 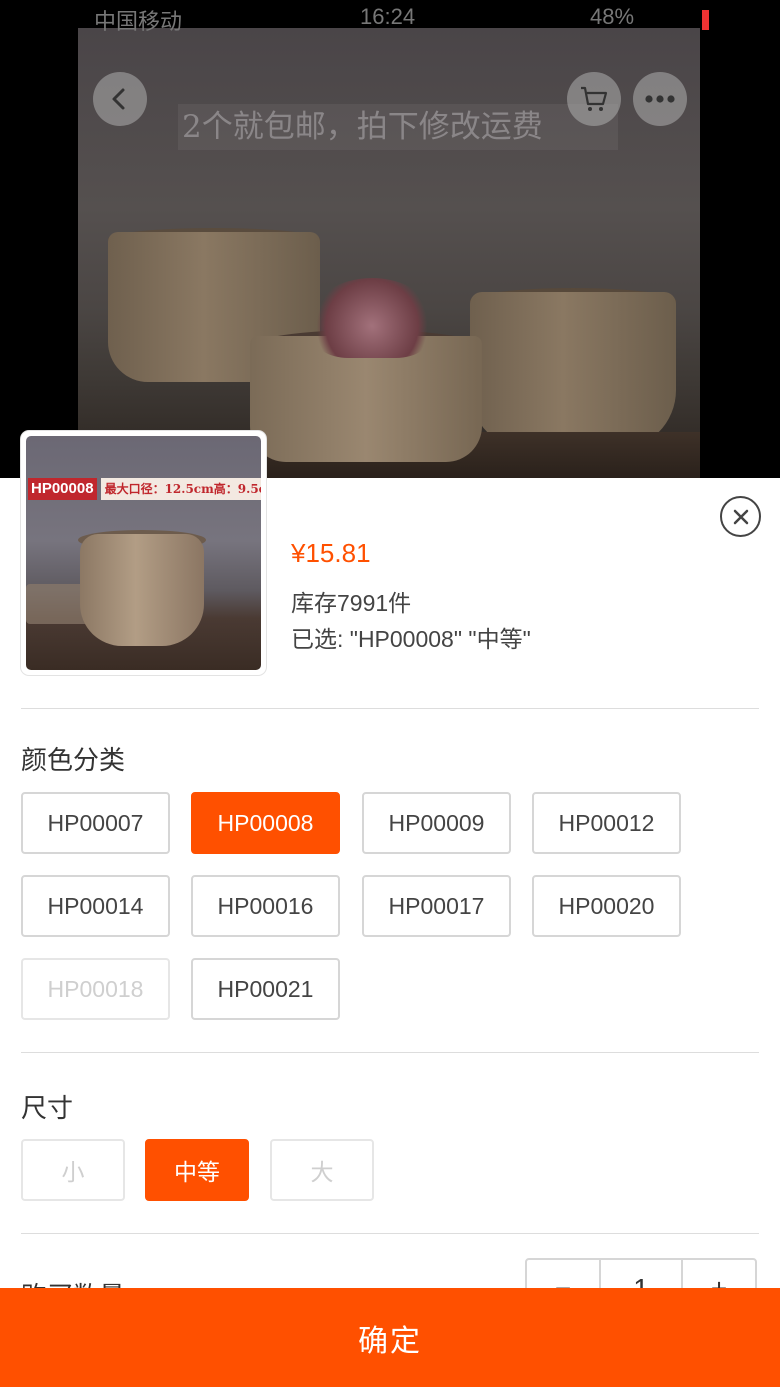 What do you see at coordinates (138, 21) in the screenshot?
I see `carrier-text: 中国移动` at bounding box center [138, 21].